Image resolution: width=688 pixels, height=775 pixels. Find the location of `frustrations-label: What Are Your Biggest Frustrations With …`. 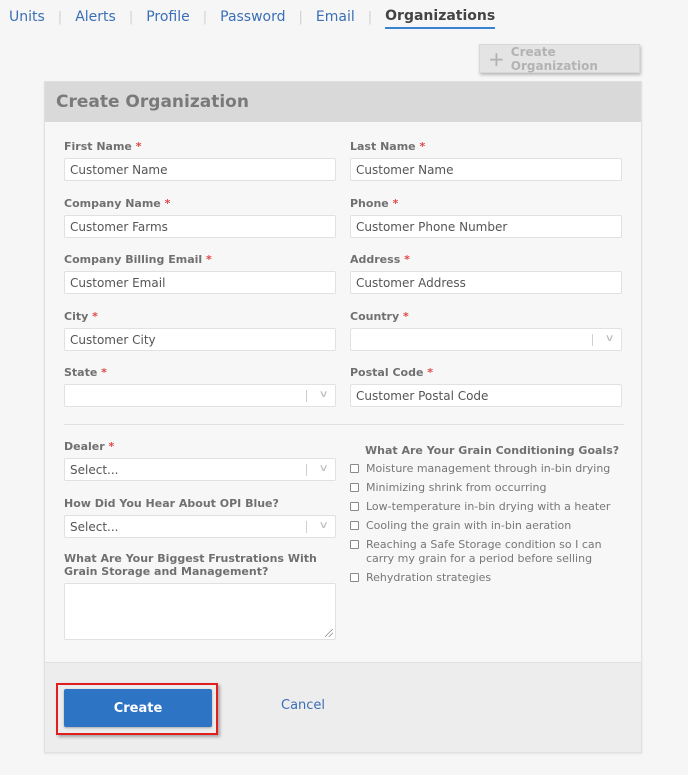

frustrations-label: What Are Your Biggest Frustrations With … is located at coordinates (190, 565).